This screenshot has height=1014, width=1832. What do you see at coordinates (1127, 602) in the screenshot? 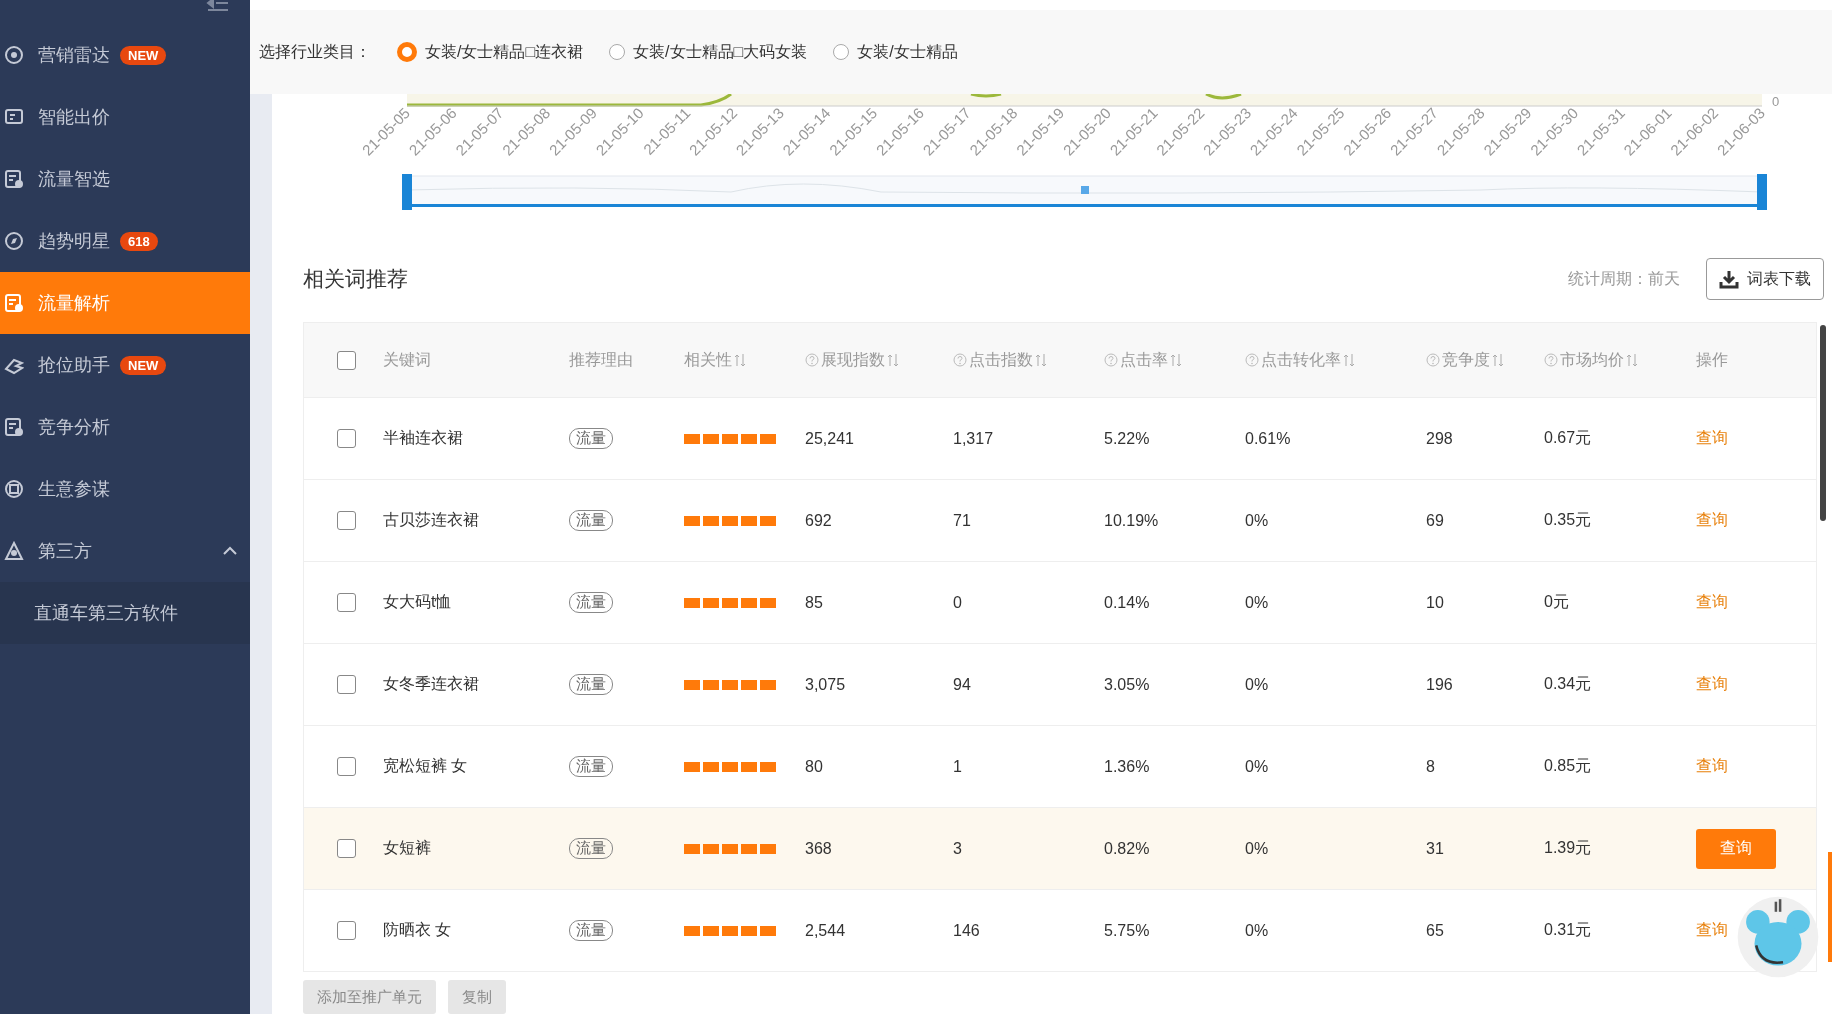
I see `table-cell: 0.14%` at bounding box center [1127, 602].